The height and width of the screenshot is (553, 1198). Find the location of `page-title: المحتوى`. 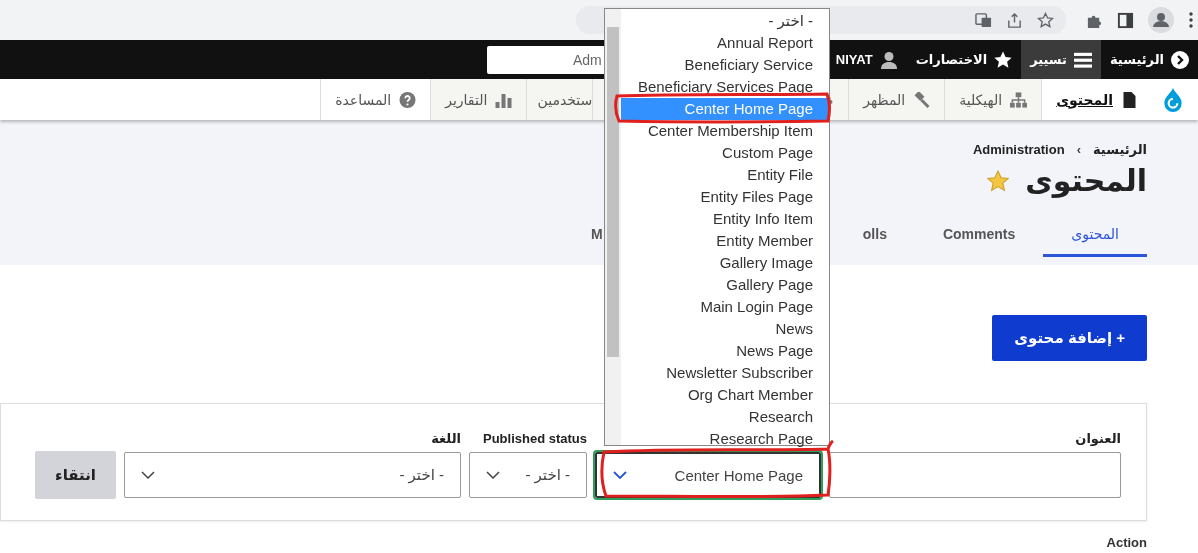

page-title: المحتوى is located at coordinates (1086, 180).